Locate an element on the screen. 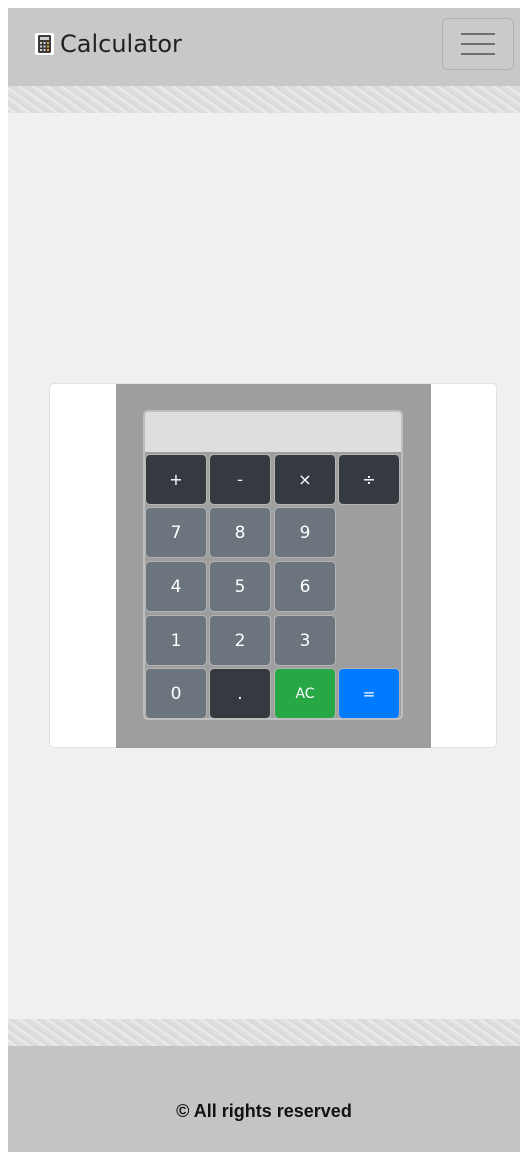  brand-title: Calculator is located at coordinates (121, 44).